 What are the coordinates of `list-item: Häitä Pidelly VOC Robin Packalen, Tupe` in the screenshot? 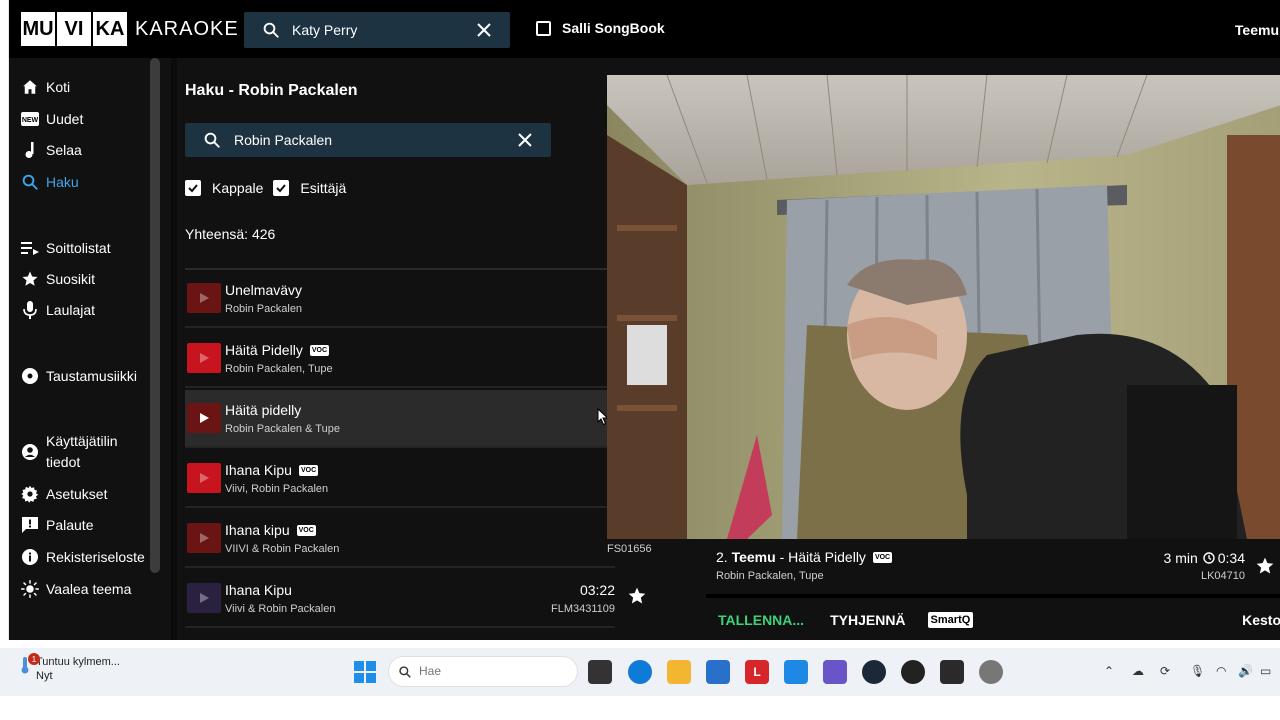 It's located at (400, 359).